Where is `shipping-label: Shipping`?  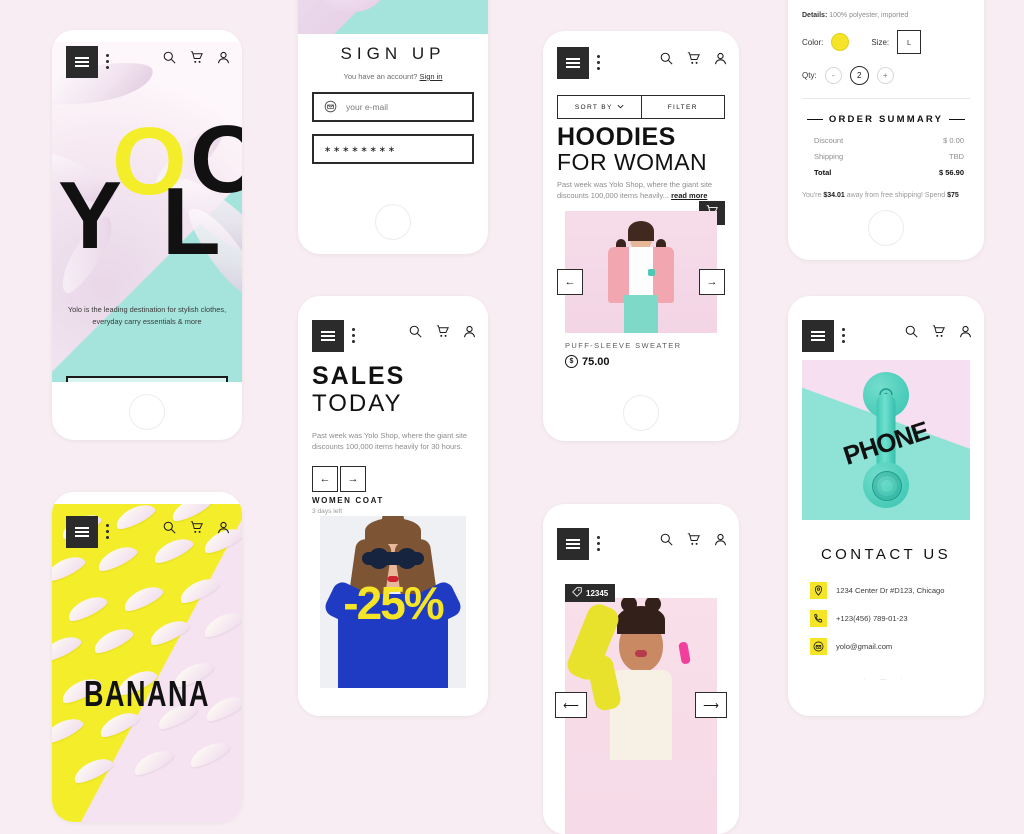
shipping-label: Shipping is located at coordinates (829, 156).